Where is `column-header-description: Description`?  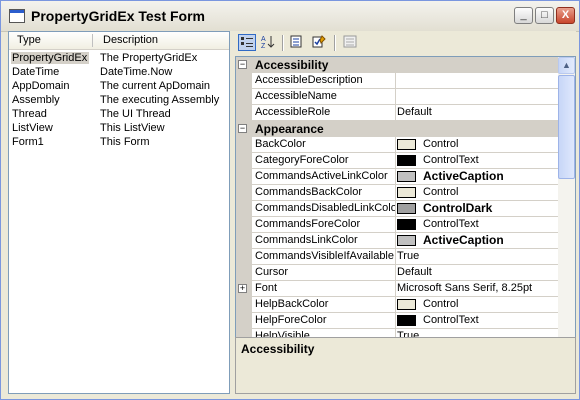 column-header-description: Description is located at coordinates (130, 40).